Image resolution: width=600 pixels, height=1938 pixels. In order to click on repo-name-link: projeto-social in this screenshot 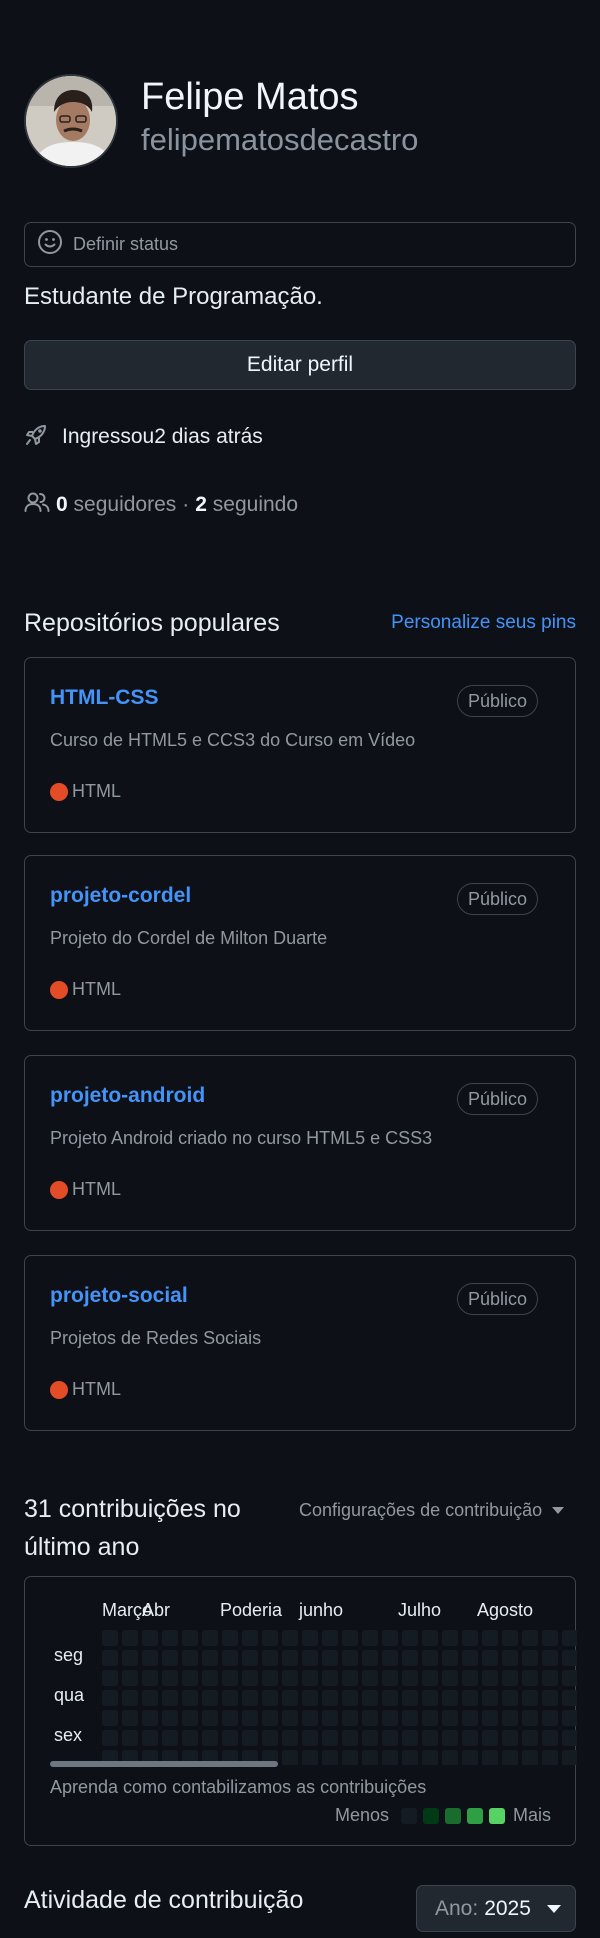, I will do `click(119, 1296)`.